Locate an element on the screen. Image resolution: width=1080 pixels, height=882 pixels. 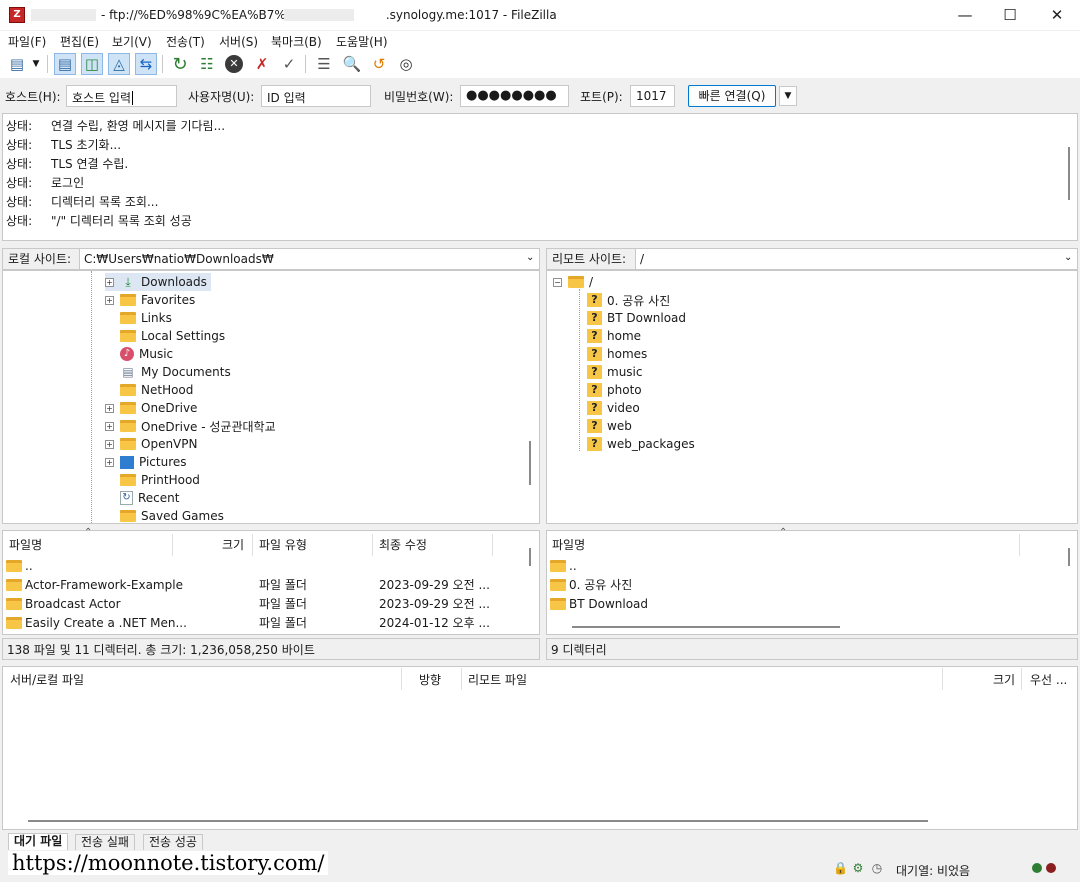
menu-server: 서버(S) is located at coordinates (238, 41).